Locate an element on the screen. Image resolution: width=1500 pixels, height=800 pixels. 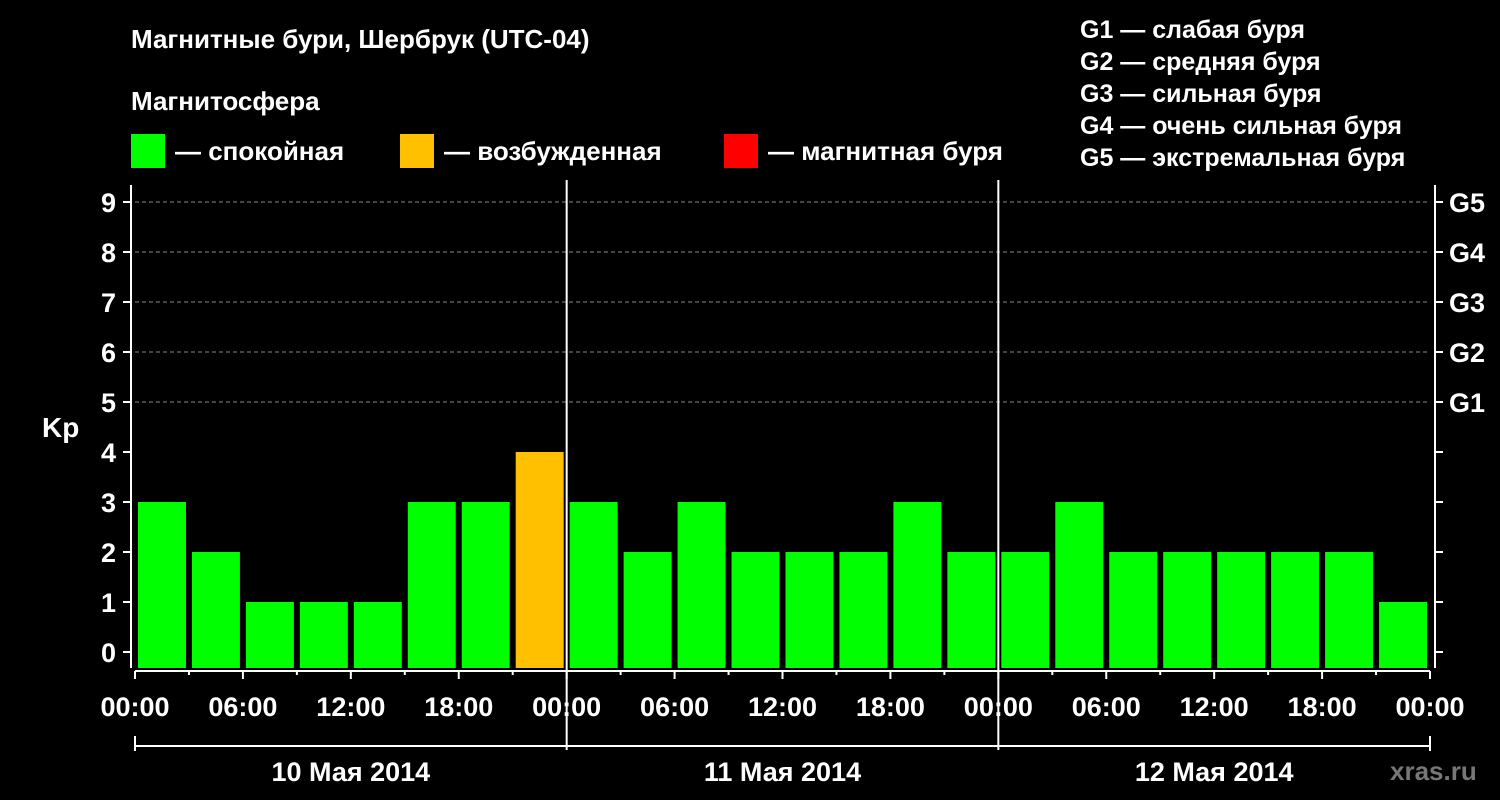
y-tick-label: 2 is located at coordinates (108, 553).